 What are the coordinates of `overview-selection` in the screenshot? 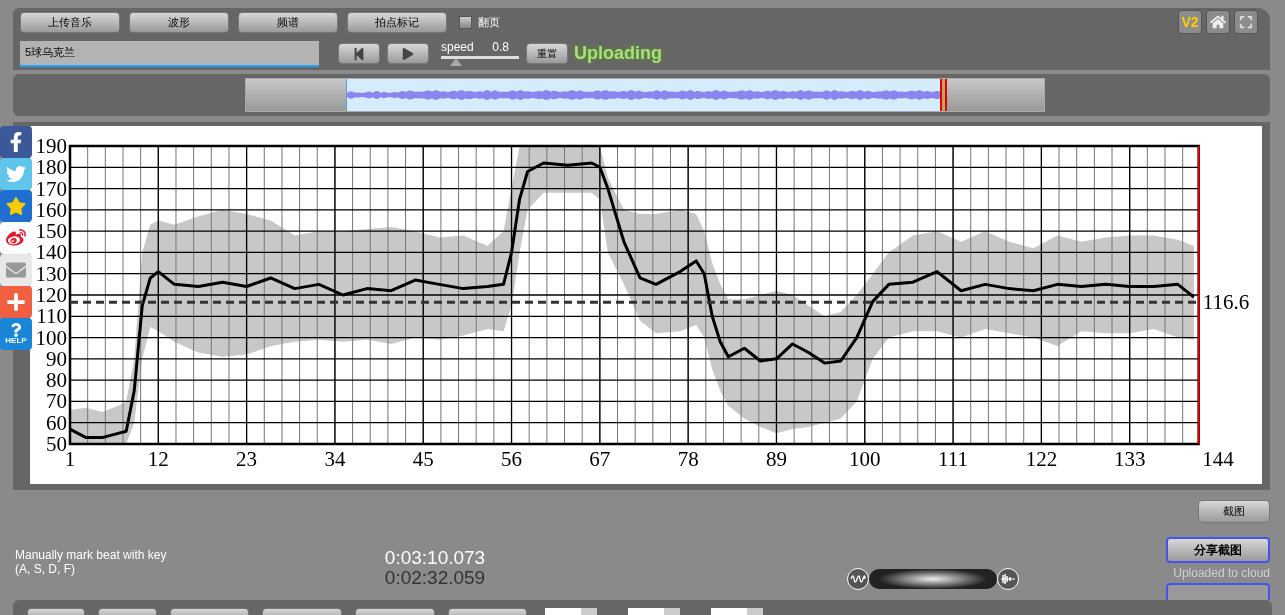 It's located at (643, 95).